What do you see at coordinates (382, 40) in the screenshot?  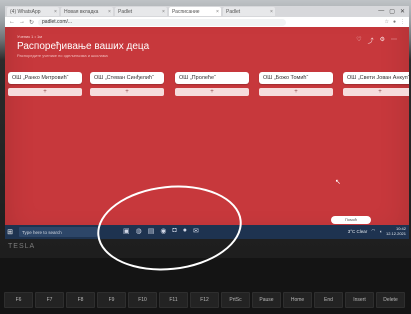 I see `gear-icon: ⚙` at bounding box center [382, 40].